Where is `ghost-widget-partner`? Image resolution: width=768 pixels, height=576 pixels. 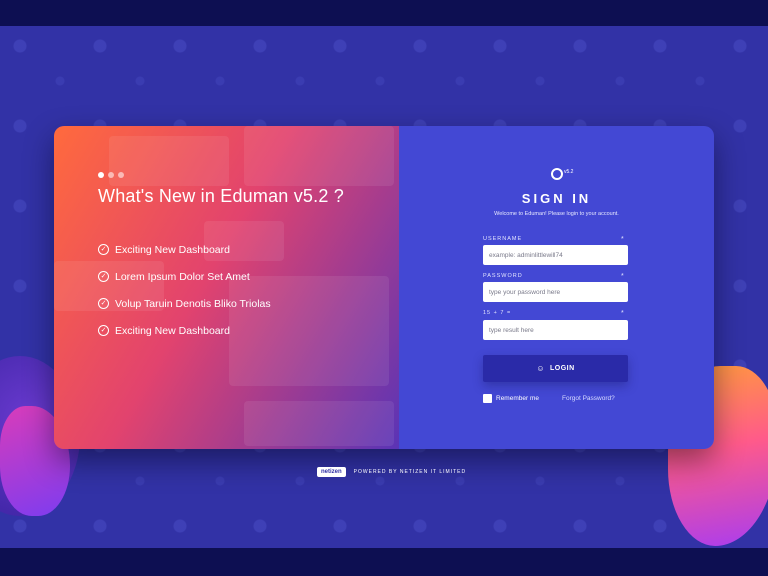
ghost-widget-partner is located at coordinates (319, 423).